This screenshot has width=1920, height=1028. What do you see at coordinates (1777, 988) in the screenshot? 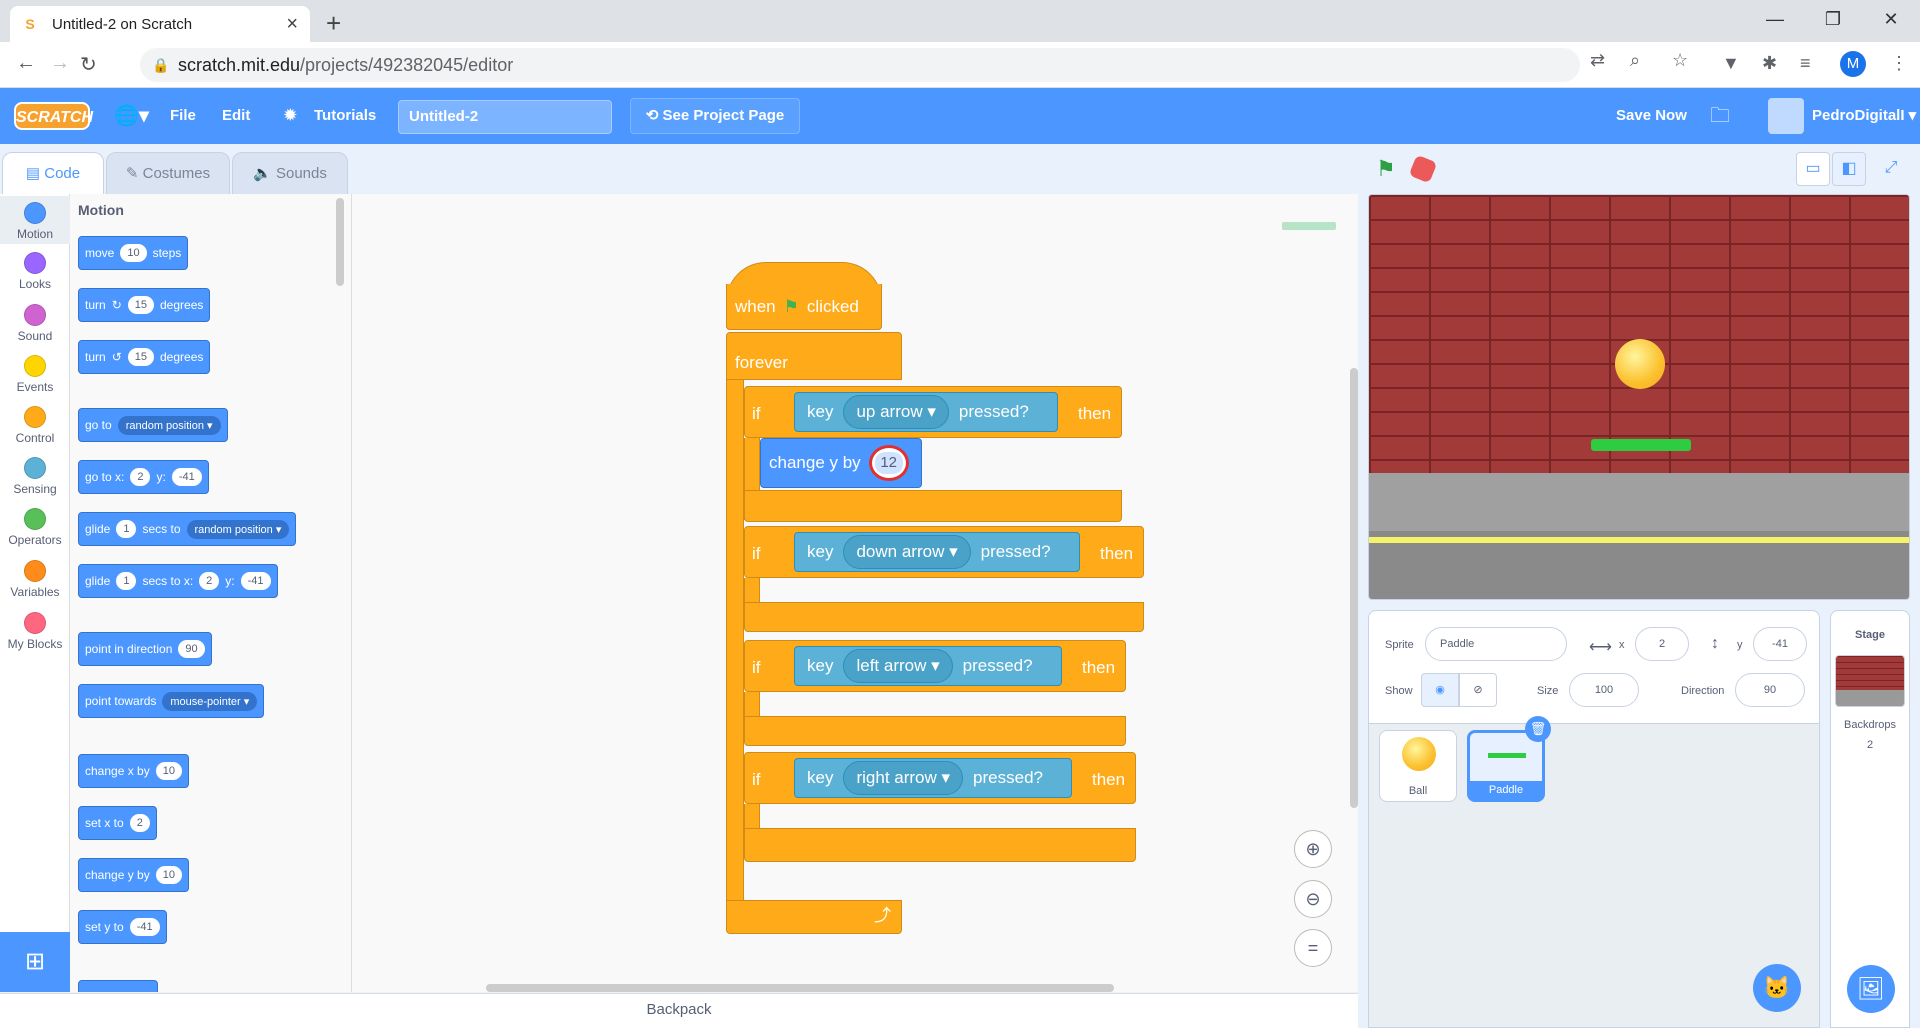
I see `add-sprite-icon: 🐱` at bounding box center [1777, 988].